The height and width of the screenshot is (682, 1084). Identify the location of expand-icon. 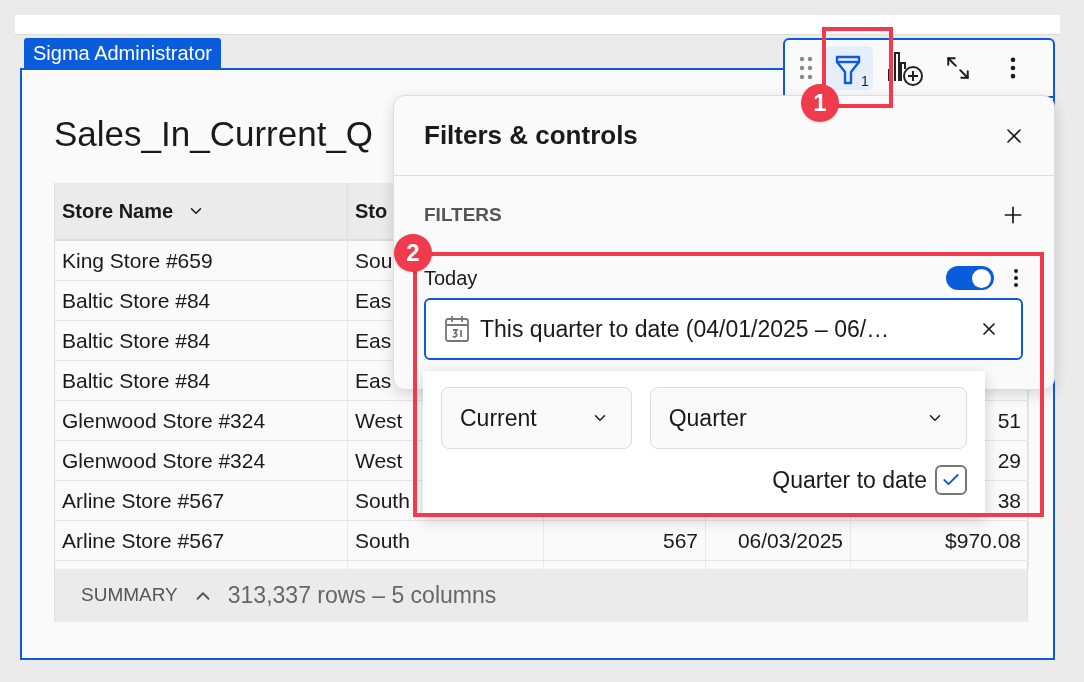
(958, 68).